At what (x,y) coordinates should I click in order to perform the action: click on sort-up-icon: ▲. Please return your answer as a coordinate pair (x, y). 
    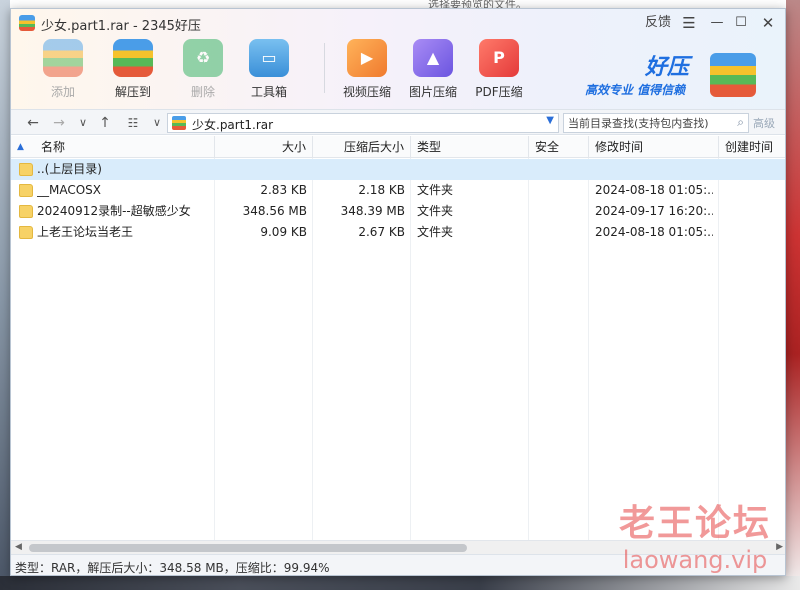
    Looking at the image, I should click on (20, 147).